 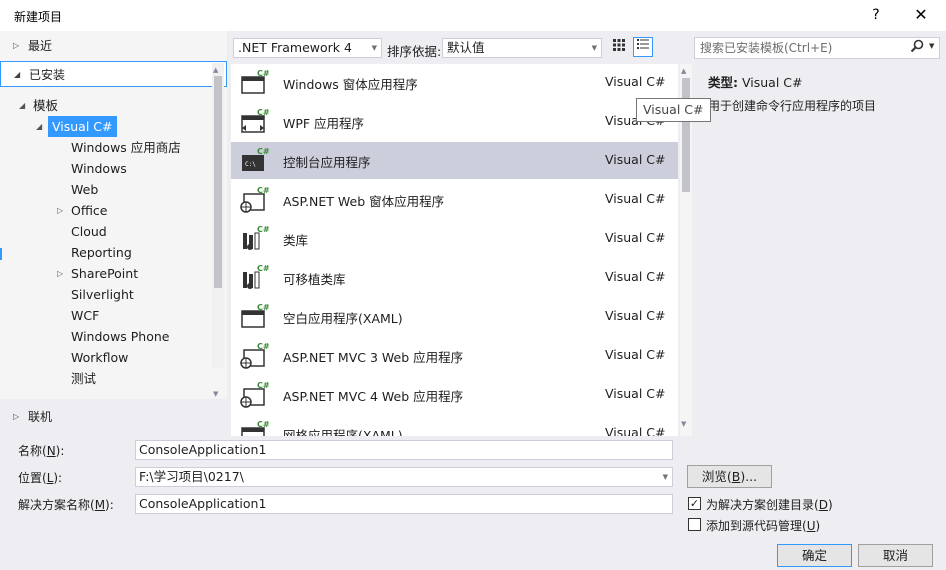 What do you see at coordinates (47, 75) in the screenshot?
I see `group-installed-label: 已安装` at bounding box center [47, 75].